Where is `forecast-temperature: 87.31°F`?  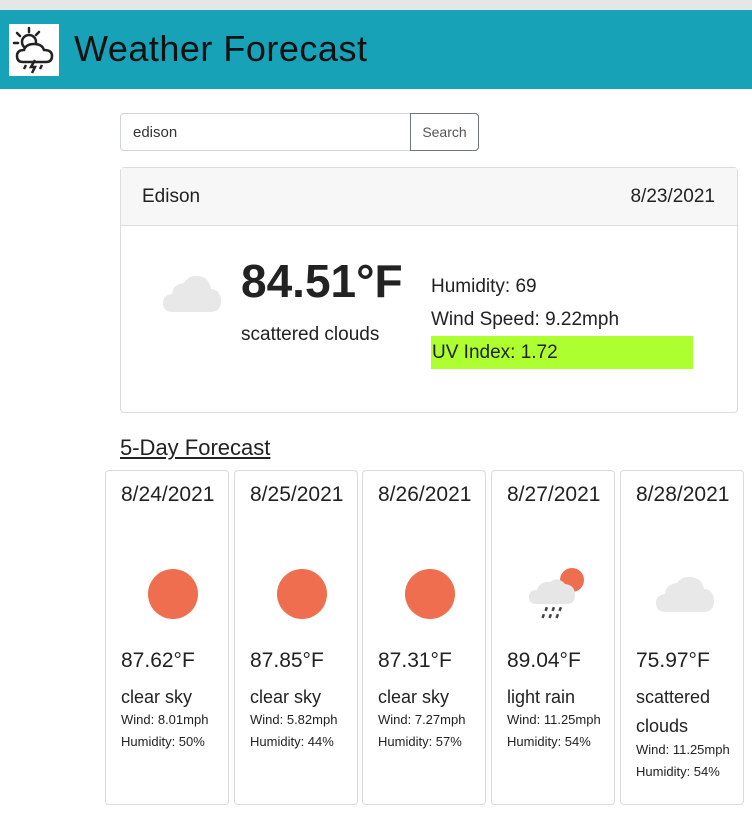
forecast-temperature: 87.31°F is located at coordinates (415, 660).